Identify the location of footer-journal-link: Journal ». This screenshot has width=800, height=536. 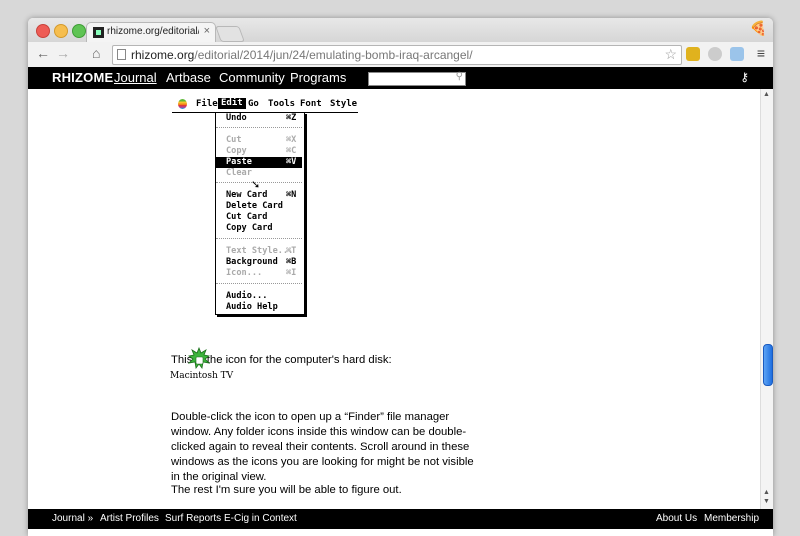
(72, 518).